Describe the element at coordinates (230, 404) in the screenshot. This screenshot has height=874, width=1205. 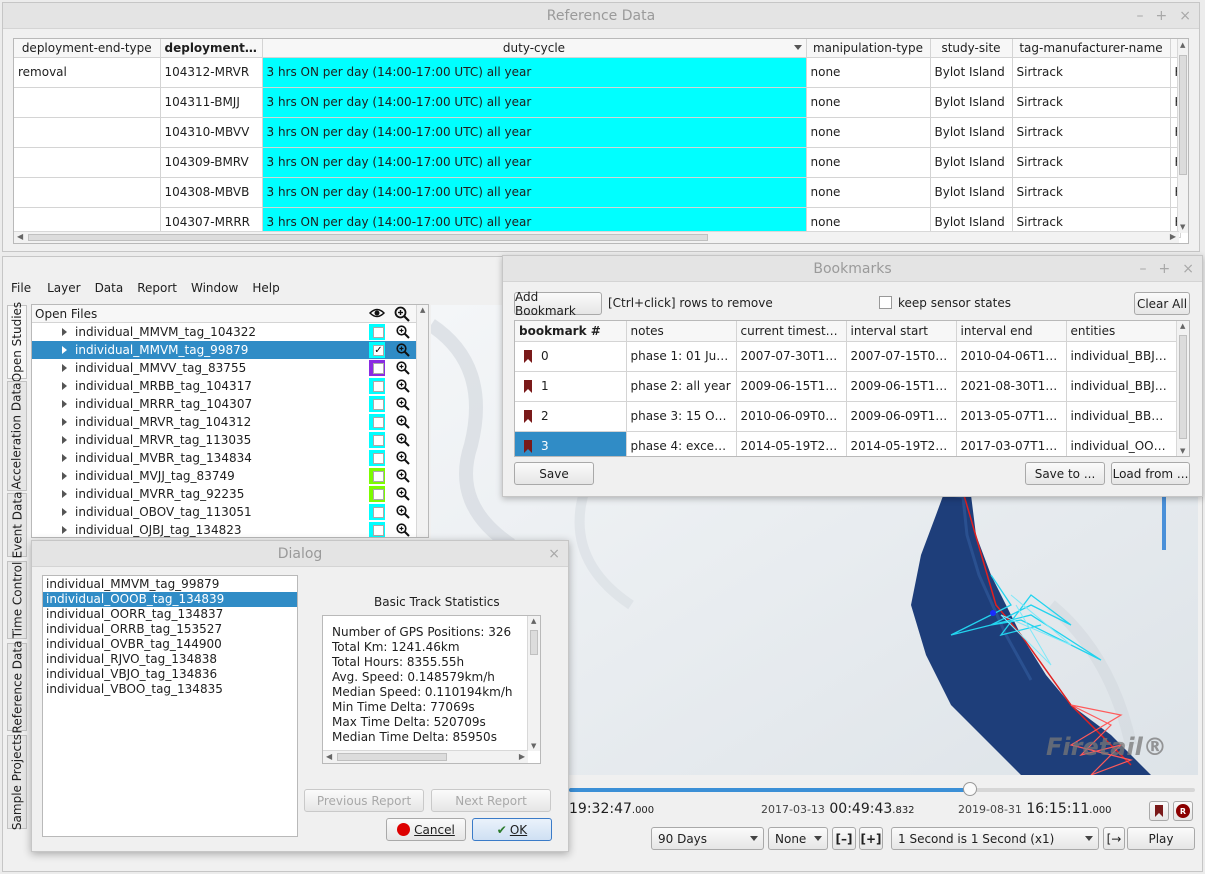
I see `file-tree-item: individual_MRRR_tag_104307` at that location.